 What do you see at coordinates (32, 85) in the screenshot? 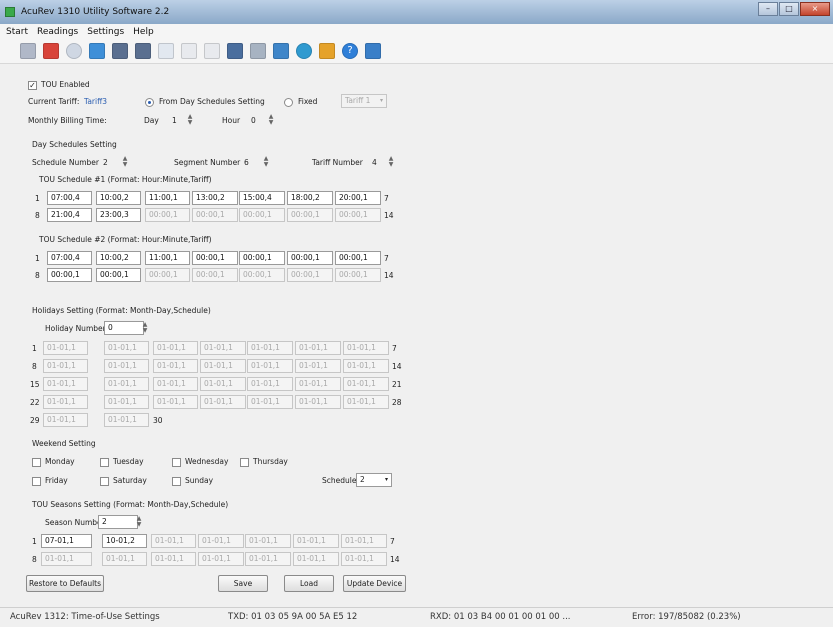
I see `checkbox-box: ✓` at bounding box center [32, 85].